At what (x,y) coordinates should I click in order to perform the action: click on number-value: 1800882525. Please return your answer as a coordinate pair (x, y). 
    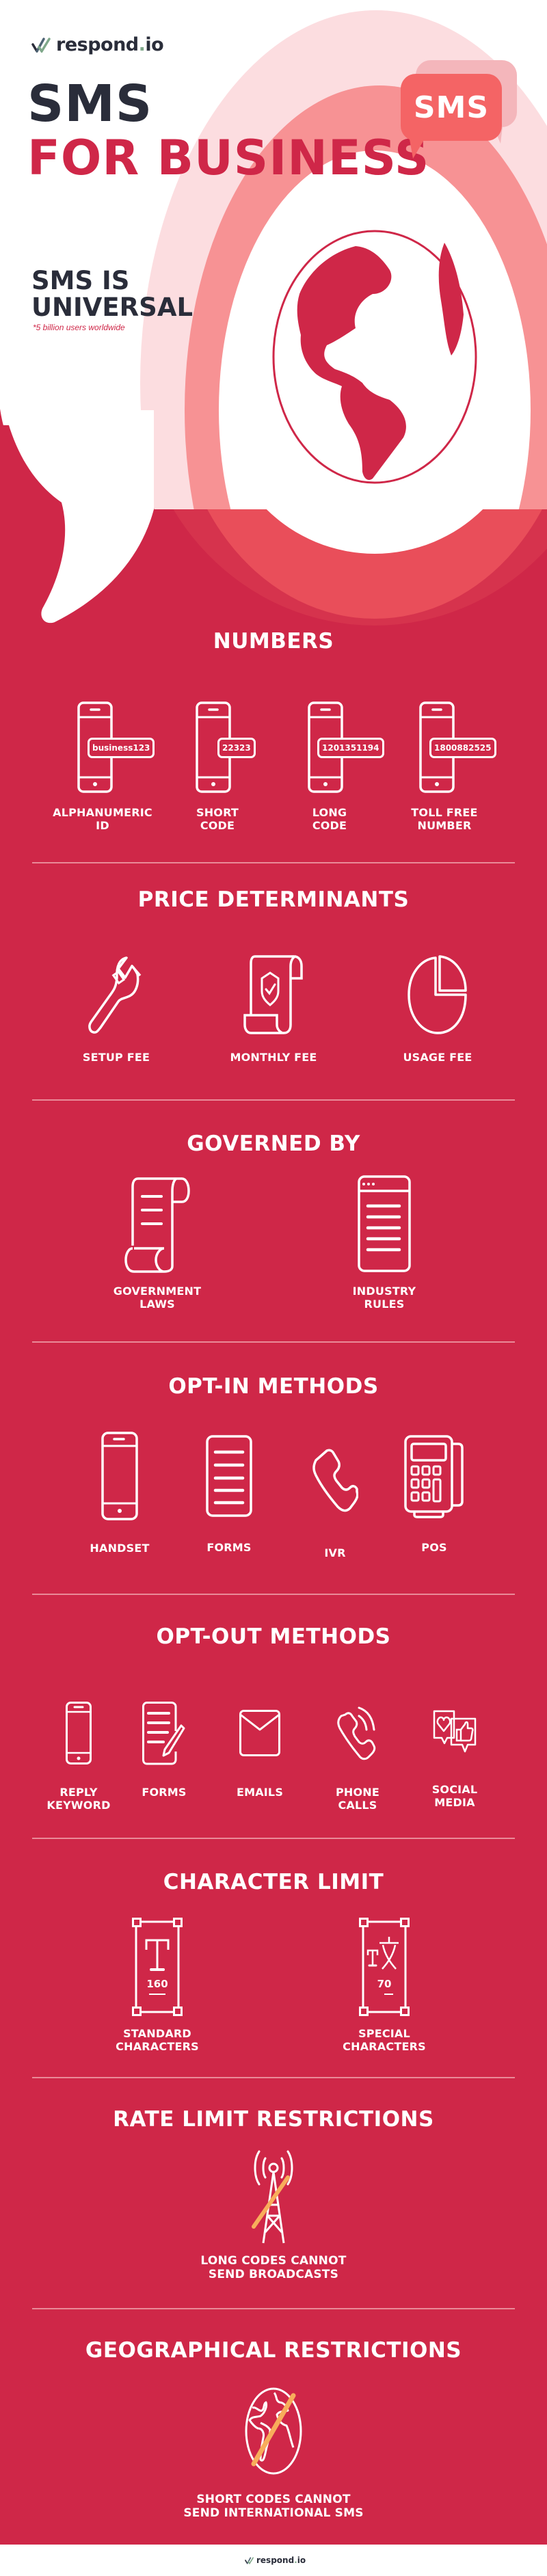
    Looking at the image, I should click on (463, 748).